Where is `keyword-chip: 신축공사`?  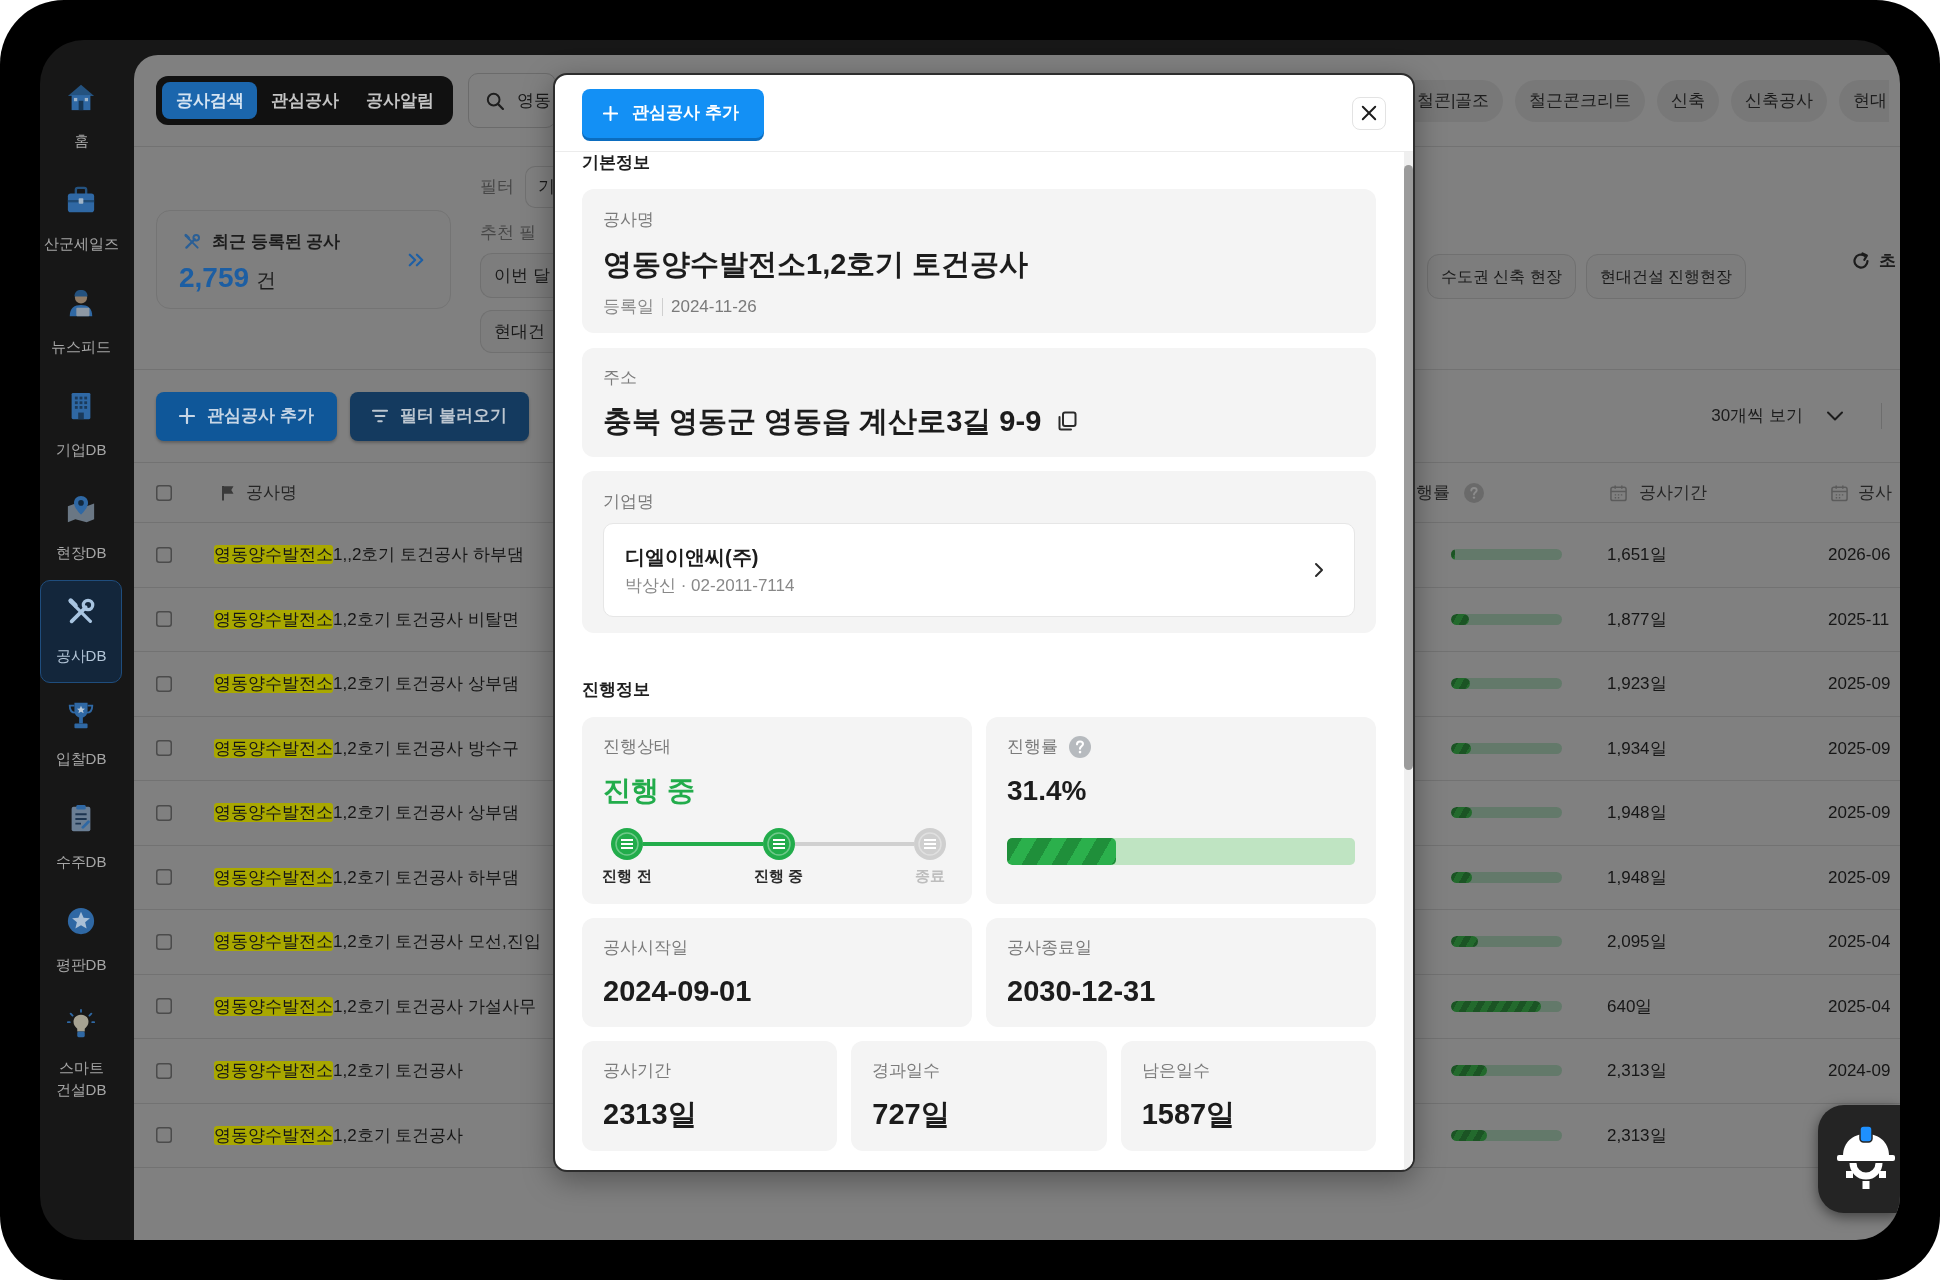
keyword-chip: 신축공사 is located at coordinates (1779, 100).